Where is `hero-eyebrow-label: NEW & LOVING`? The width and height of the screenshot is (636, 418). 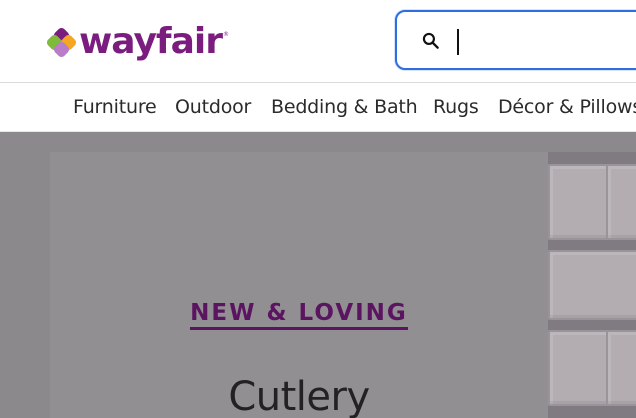
hero-eyebrow-label: NEW & LOVING is located at coordinates (299, 315).